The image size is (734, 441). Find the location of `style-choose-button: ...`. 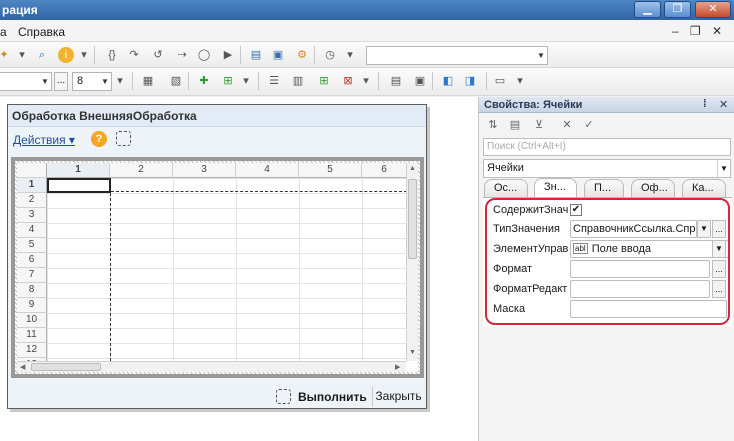

style-choose-button: ... is located at coordinates (61, 81).